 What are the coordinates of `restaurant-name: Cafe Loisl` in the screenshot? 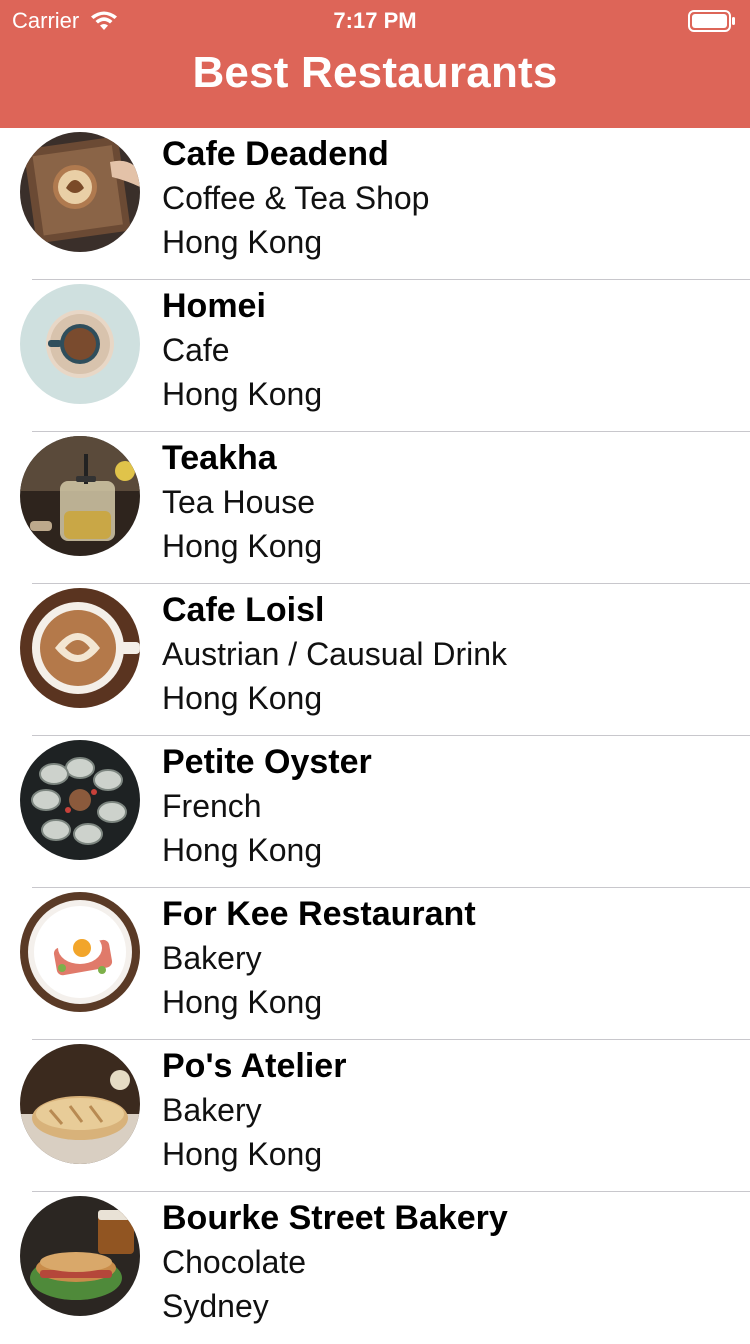 It's located at (243, 610).